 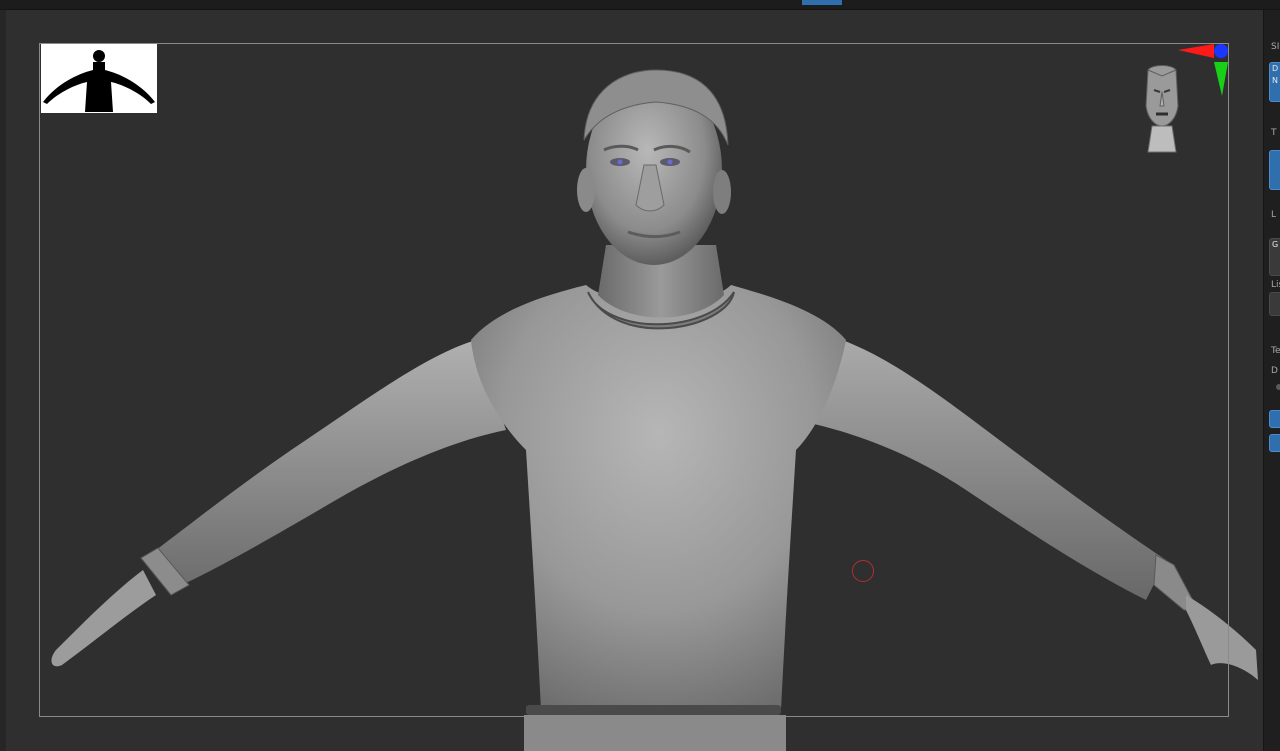 What do you see at coordinates (822, 2) in the screenshot?
I see `active-tab-indicator` at bounding box center [822, 2].